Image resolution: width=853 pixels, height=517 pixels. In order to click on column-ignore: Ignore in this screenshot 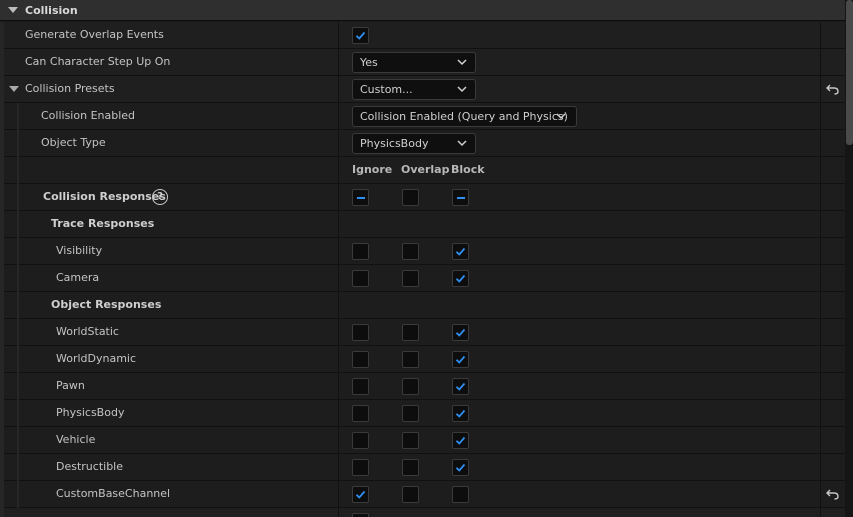, I will do `click(372, 169)`.